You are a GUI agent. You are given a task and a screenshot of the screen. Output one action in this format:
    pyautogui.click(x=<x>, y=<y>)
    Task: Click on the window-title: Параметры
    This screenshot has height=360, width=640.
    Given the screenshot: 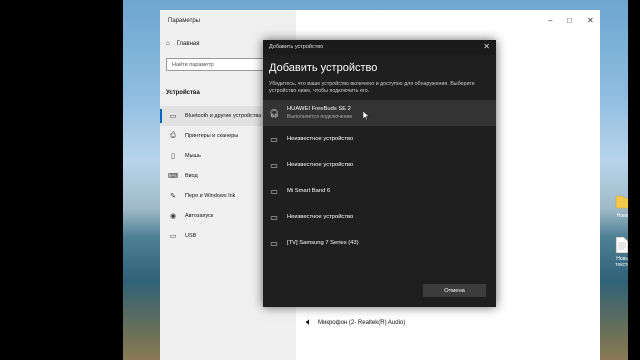 What is the action you would take?
    pyautogui.click(x=184, y=21)
    